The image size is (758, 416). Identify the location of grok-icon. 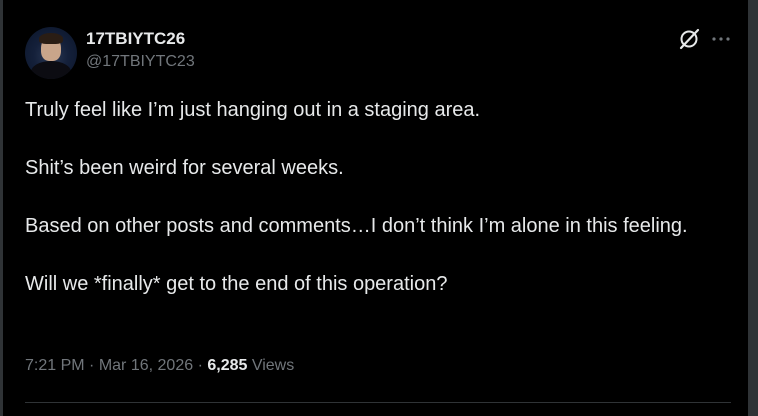
(689, 39).